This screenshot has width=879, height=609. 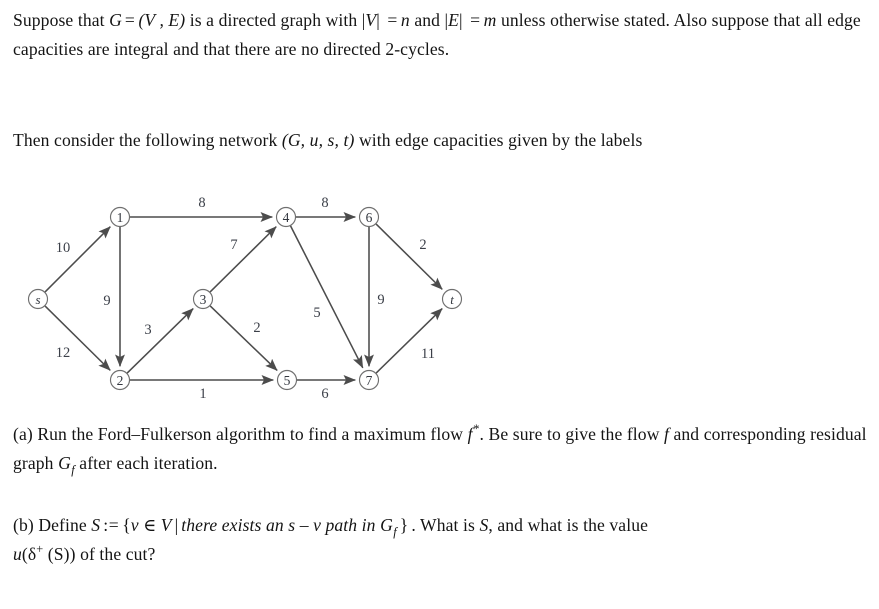 I want to click on node-label-2: 2, so click(x=120, y=380).